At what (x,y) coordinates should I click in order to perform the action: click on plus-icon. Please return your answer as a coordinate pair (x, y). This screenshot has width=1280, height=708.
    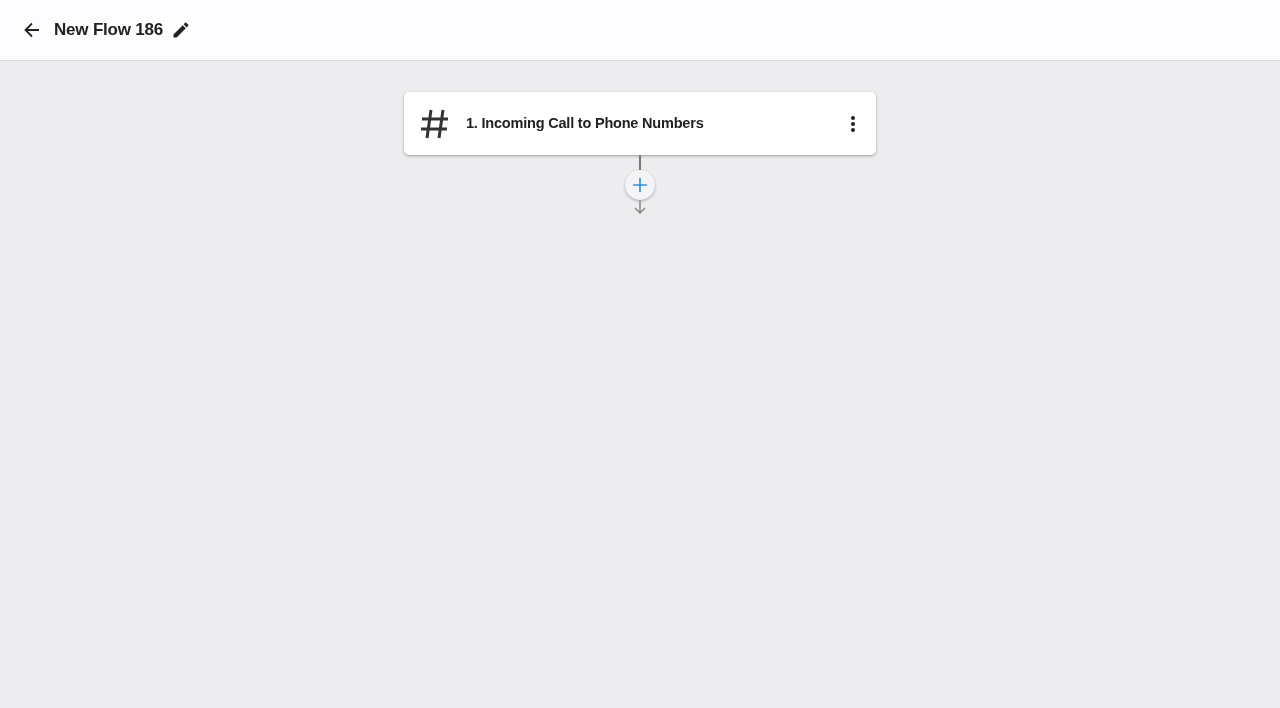
    Looking at the image, I should click on (640, 185).